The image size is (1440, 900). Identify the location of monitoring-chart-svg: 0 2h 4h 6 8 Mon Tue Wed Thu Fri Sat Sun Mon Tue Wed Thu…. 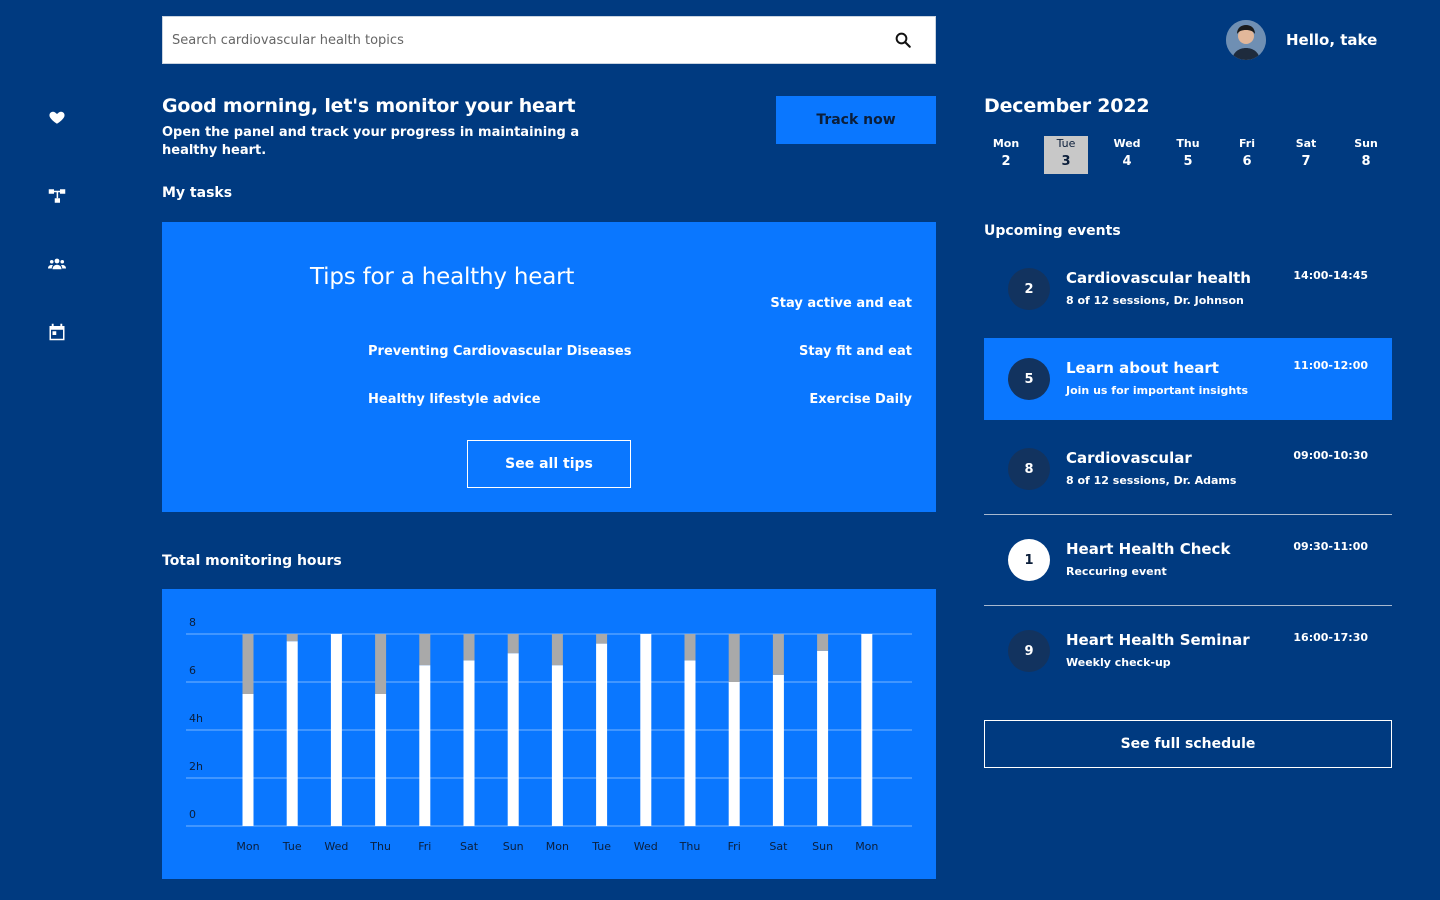
(549, 734).